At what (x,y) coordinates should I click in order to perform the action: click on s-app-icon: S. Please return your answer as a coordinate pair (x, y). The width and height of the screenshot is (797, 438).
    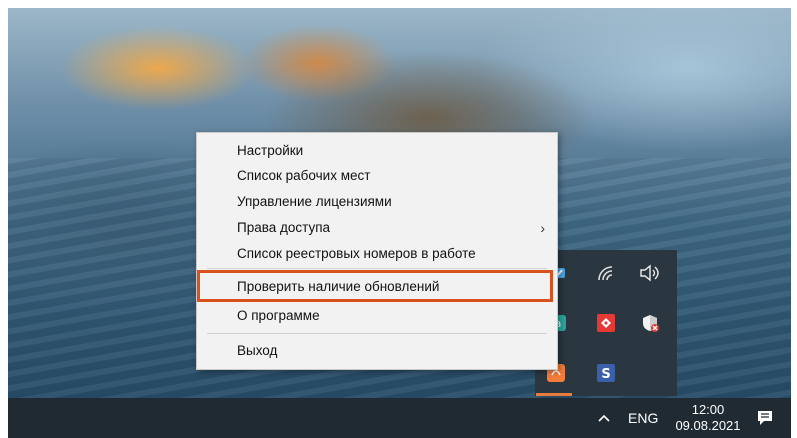
    Looking at the image, I should click on (606, 373).